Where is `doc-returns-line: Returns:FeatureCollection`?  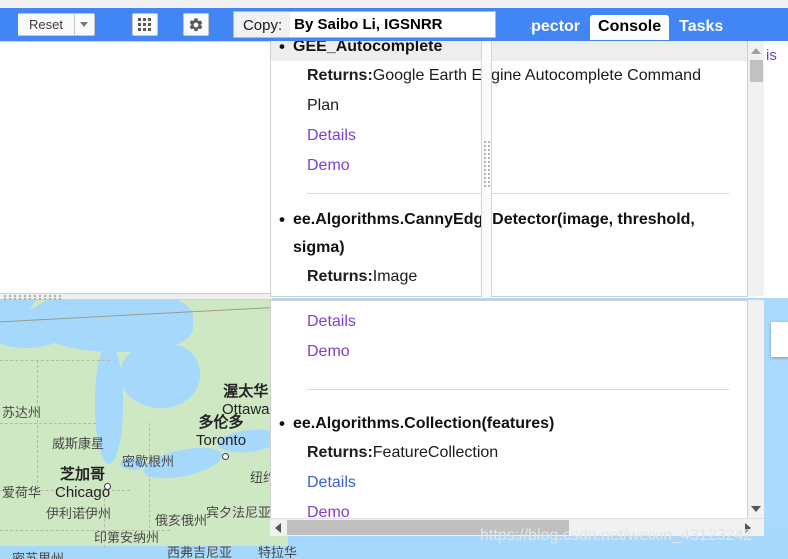 doc-returns-line: Returns:FeatureCollection is located at coordinates (527, 453).